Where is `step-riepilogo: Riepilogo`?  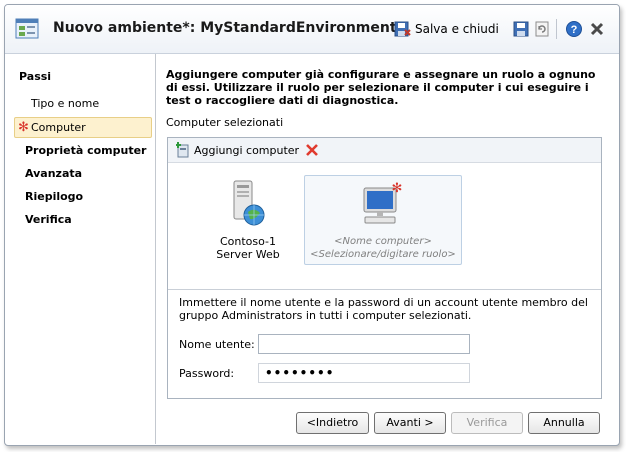
step-riepilogo: Riepilogo is located at coordinates (83, 197).